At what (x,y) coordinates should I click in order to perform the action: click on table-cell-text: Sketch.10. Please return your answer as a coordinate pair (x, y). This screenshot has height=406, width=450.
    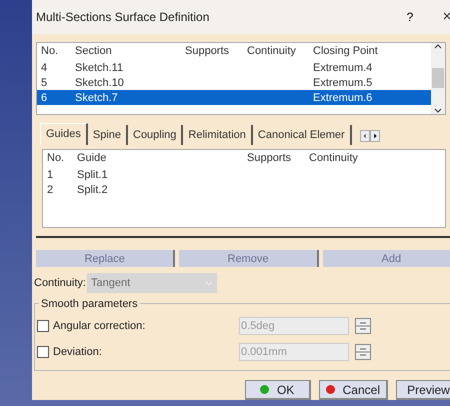
    Looking at the image, I should click on (99, 83).